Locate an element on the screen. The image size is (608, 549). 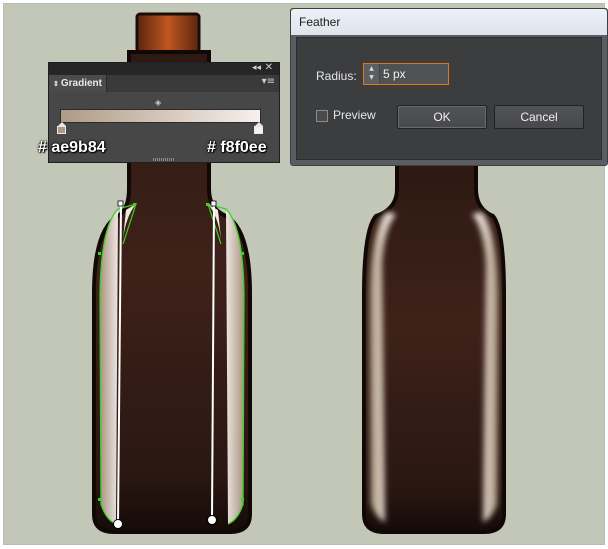
hex-color-left: # ae9b84 is located at coordinates (72, 147).